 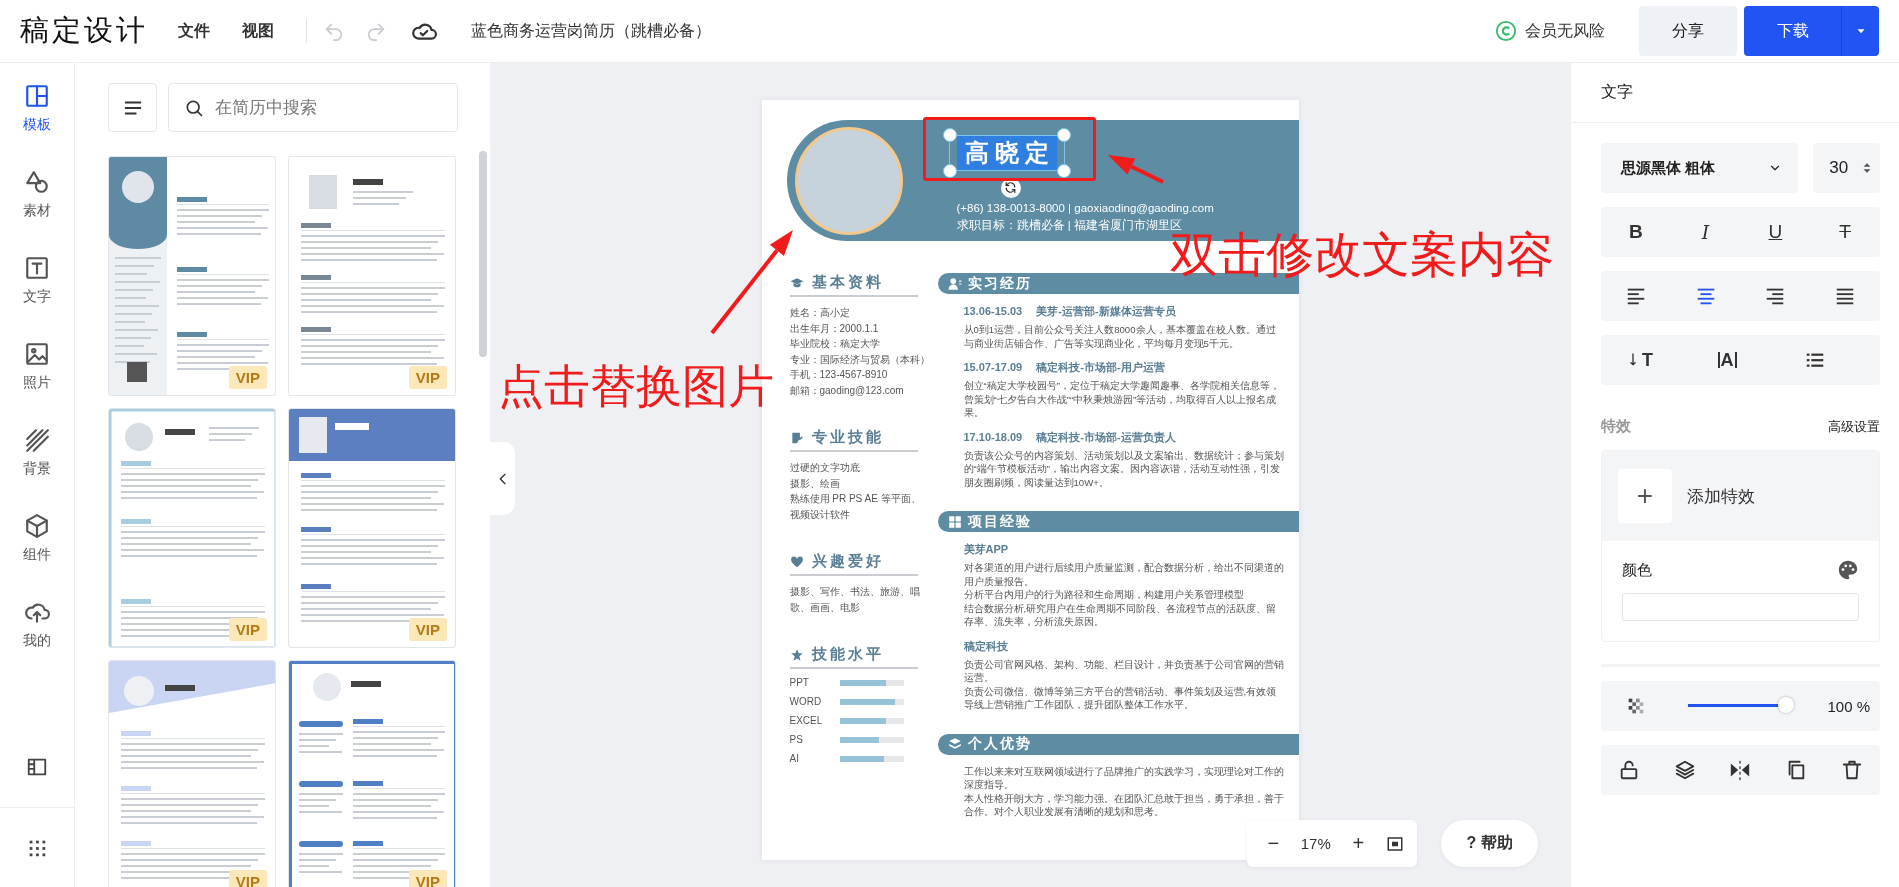 What do you see at coordinates (999, 744) in the screenshot?
I see `section-heading: 个人优势` at bounding box center [999, 744].